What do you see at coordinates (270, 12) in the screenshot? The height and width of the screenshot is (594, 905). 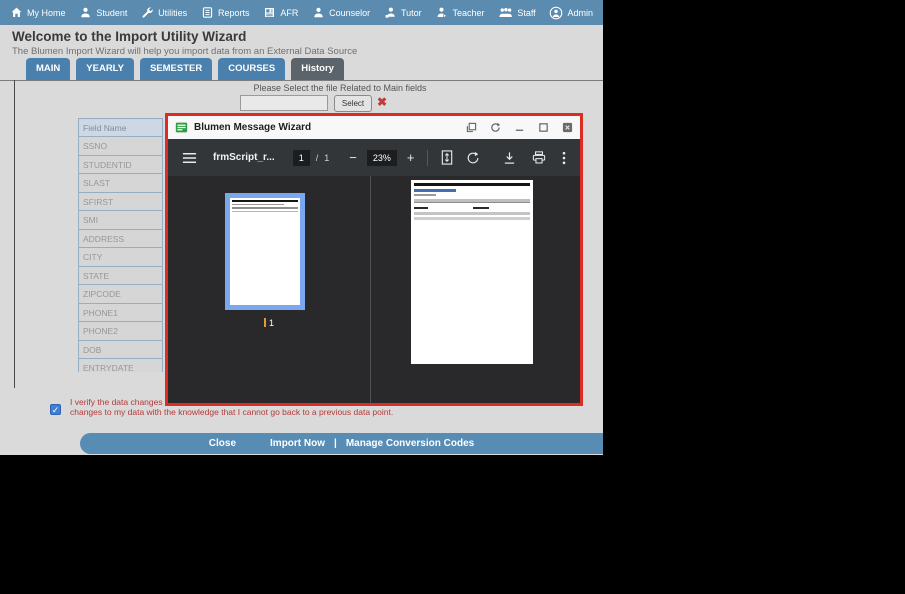 I see `afr-document-icon` at bounding box center [270, 12].